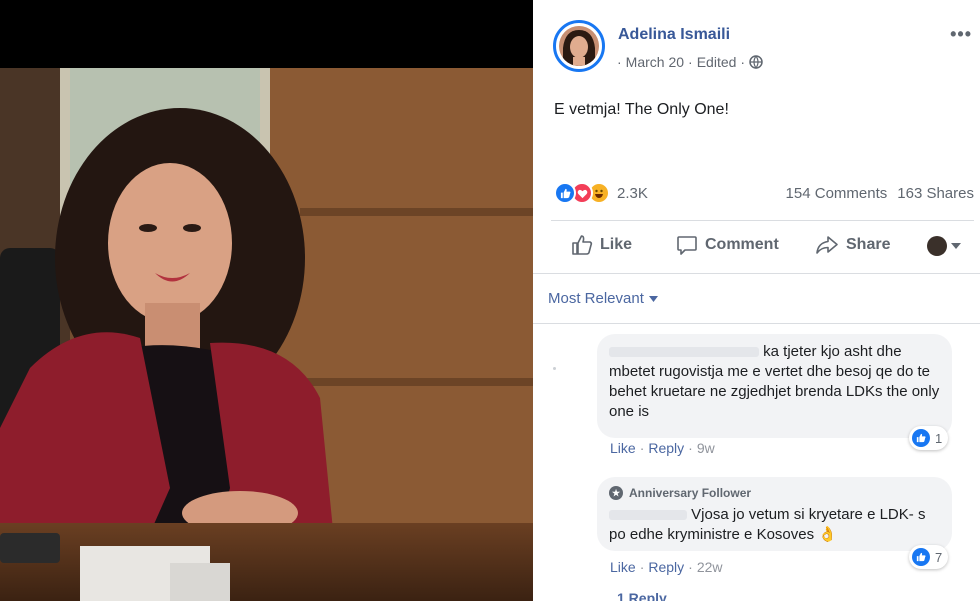 This screenshot has width=980, height=601. Describe the element at coordinates (554, 368) in the screenshot. I see `redacted-avatar` at that location.